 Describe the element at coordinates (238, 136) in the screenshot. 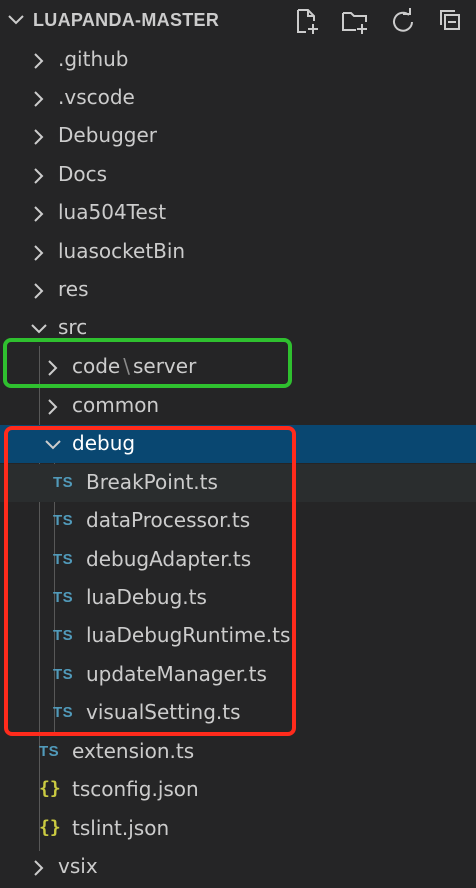

I see `tree-item-debugger: Debugger` at that location.